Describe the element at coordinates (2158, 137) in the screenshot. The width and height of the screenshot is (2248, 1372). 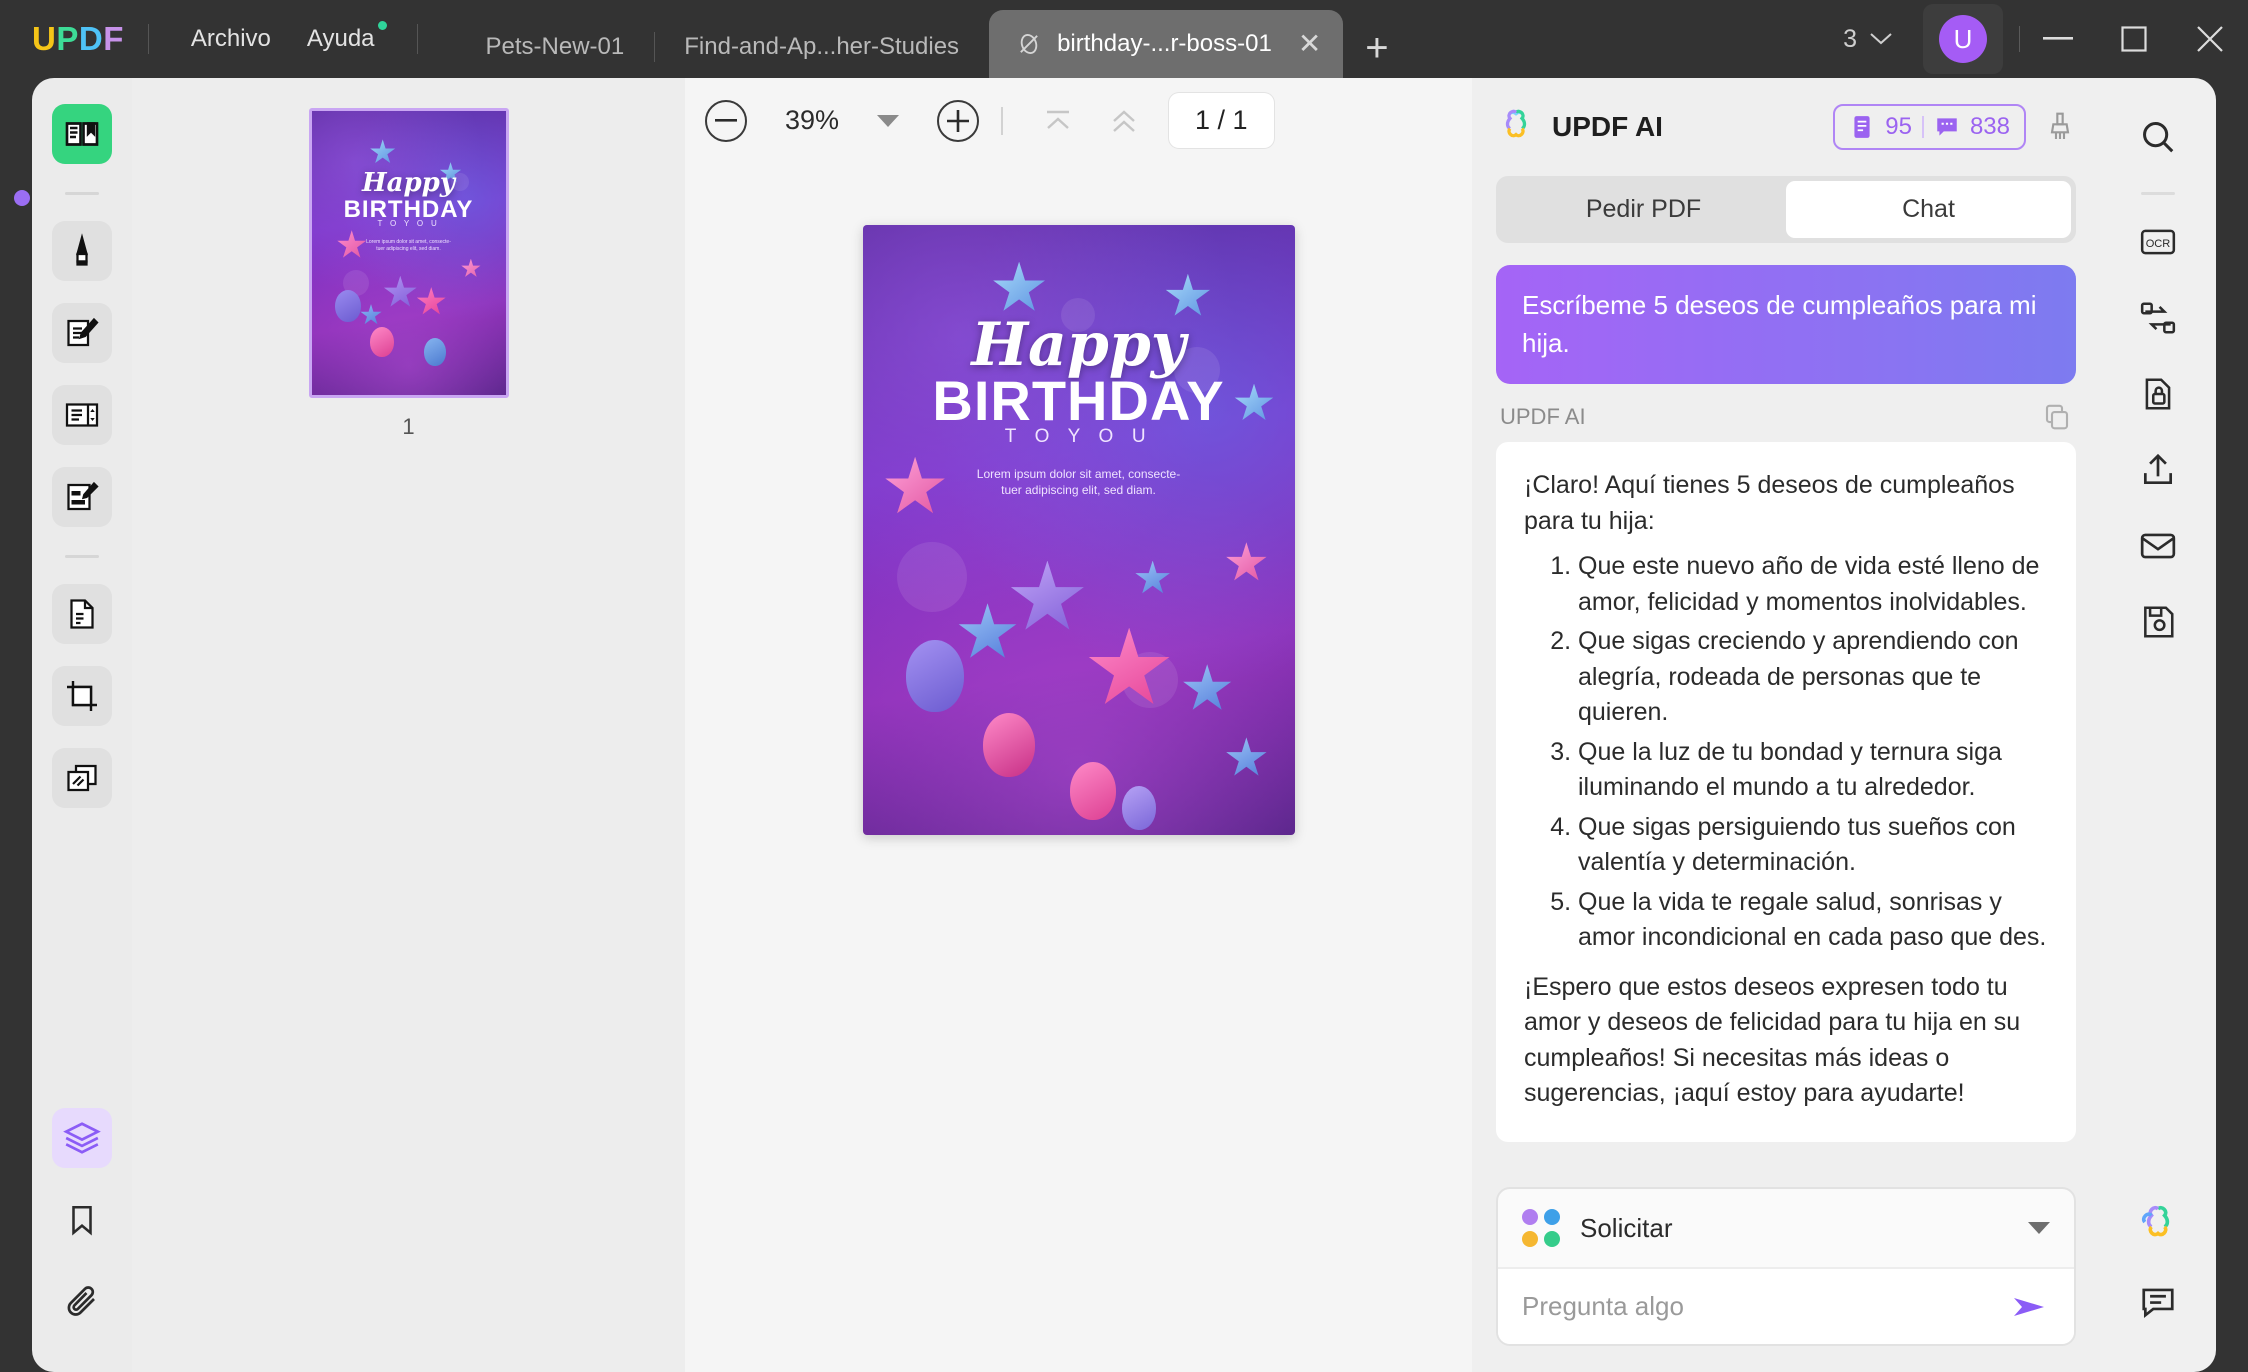
I see `sidebar-item-search` at that location.